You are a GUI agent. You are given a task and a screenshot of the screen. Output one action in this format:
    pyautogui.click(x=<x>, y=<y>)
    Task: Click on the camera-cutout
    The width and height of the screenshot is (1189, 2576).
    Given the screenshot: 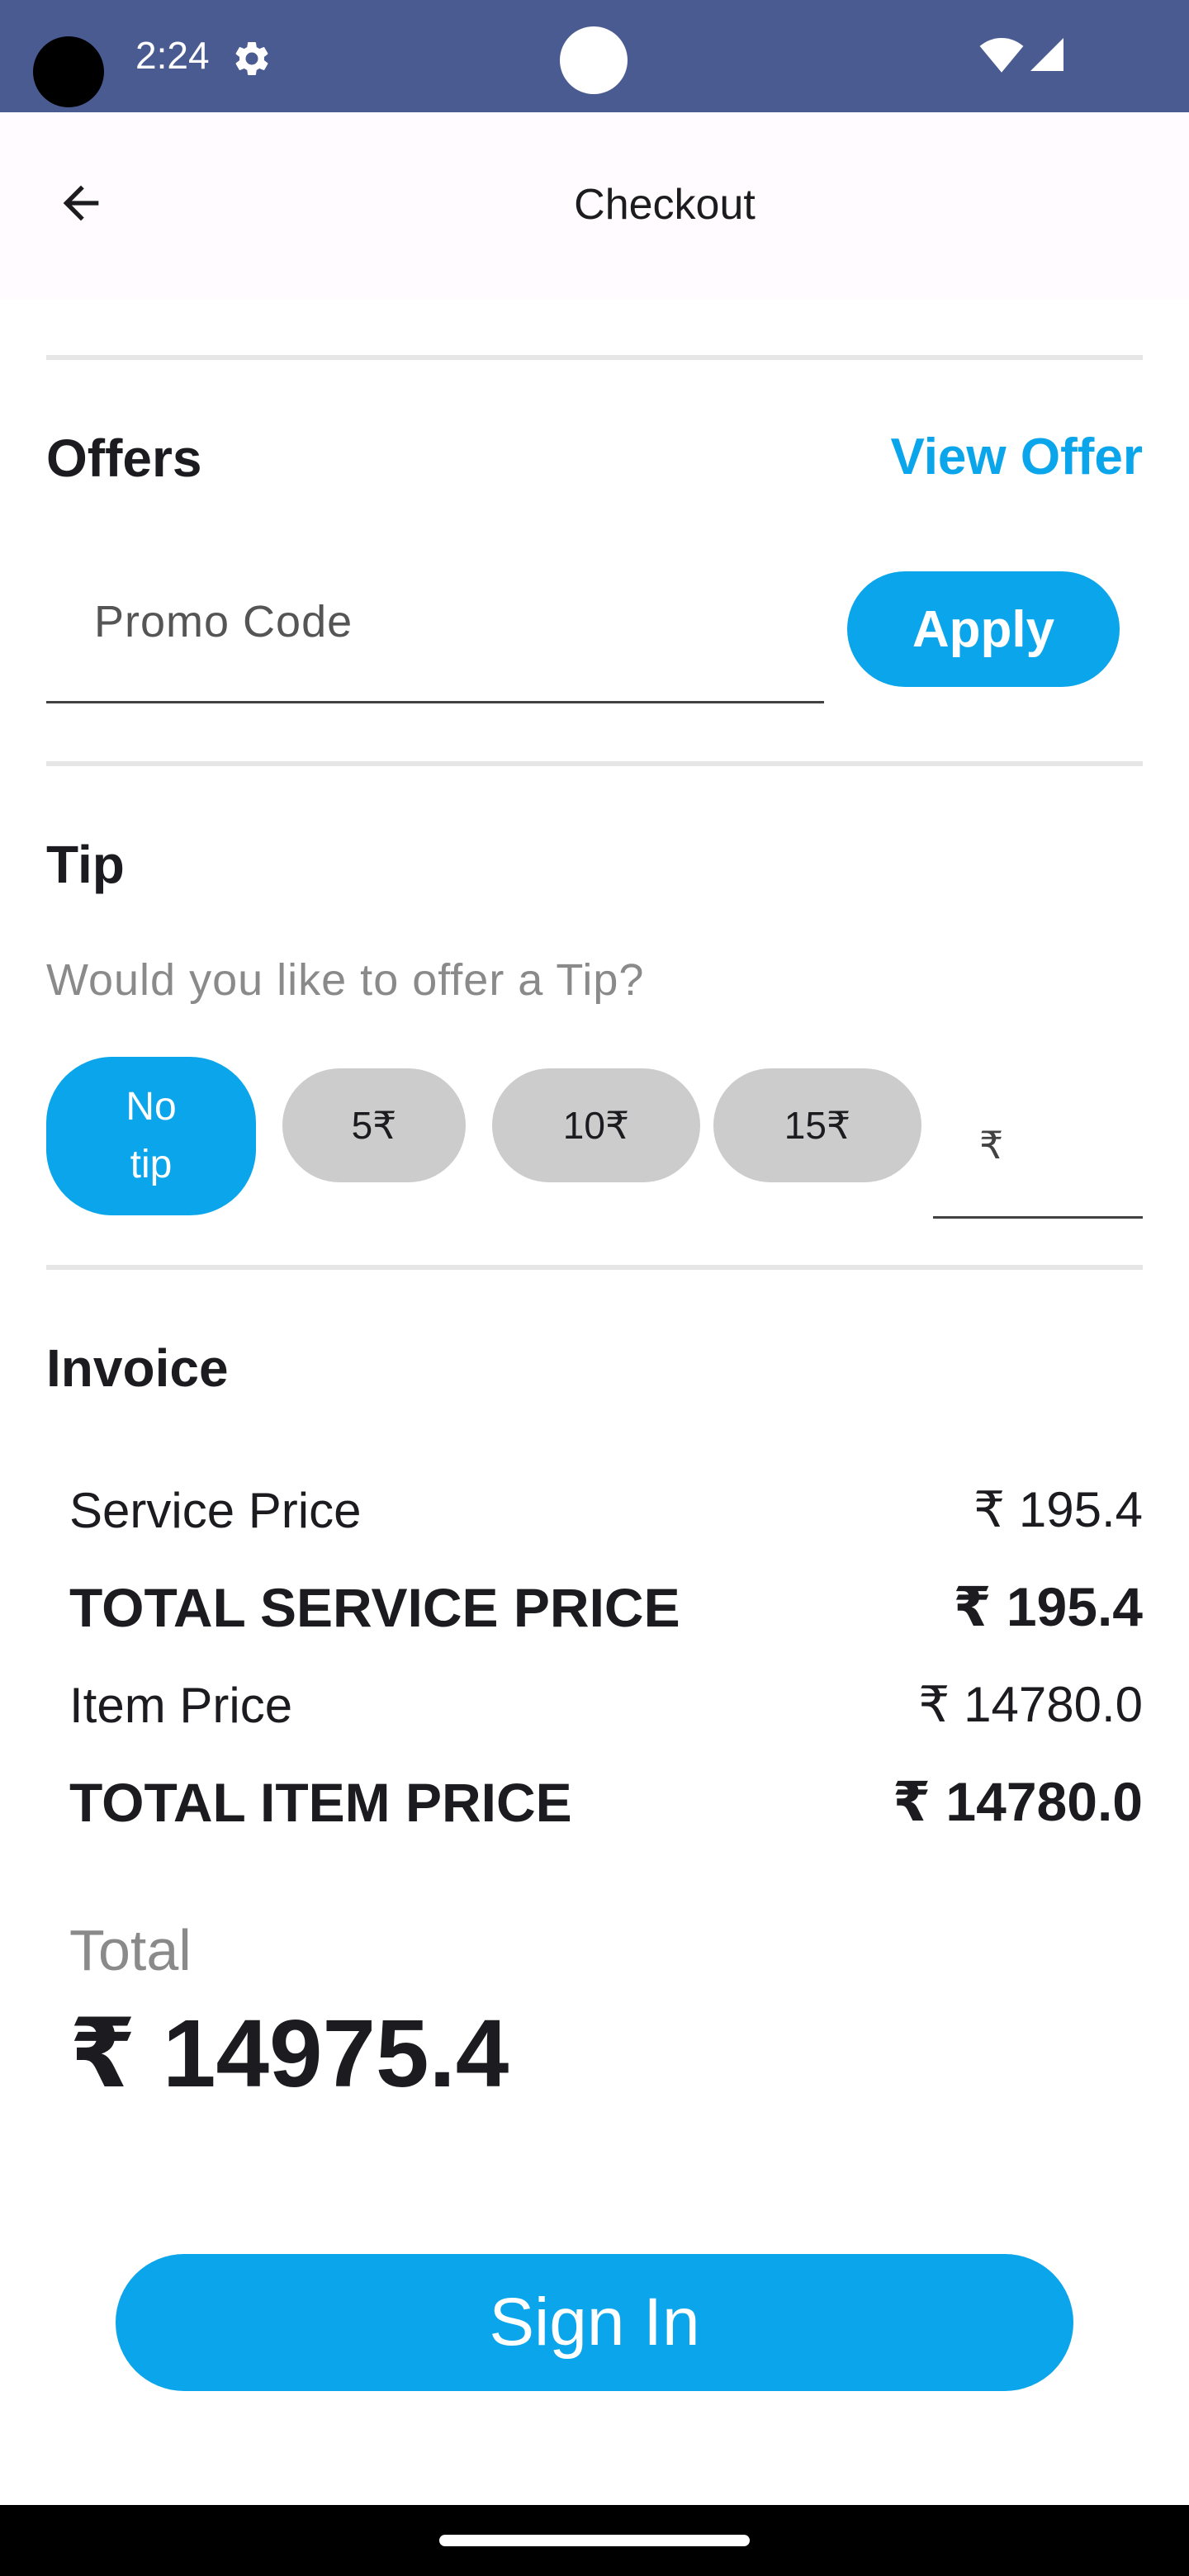 What is the action you would take?
    pyautogui.click(x=68, y=71)
    